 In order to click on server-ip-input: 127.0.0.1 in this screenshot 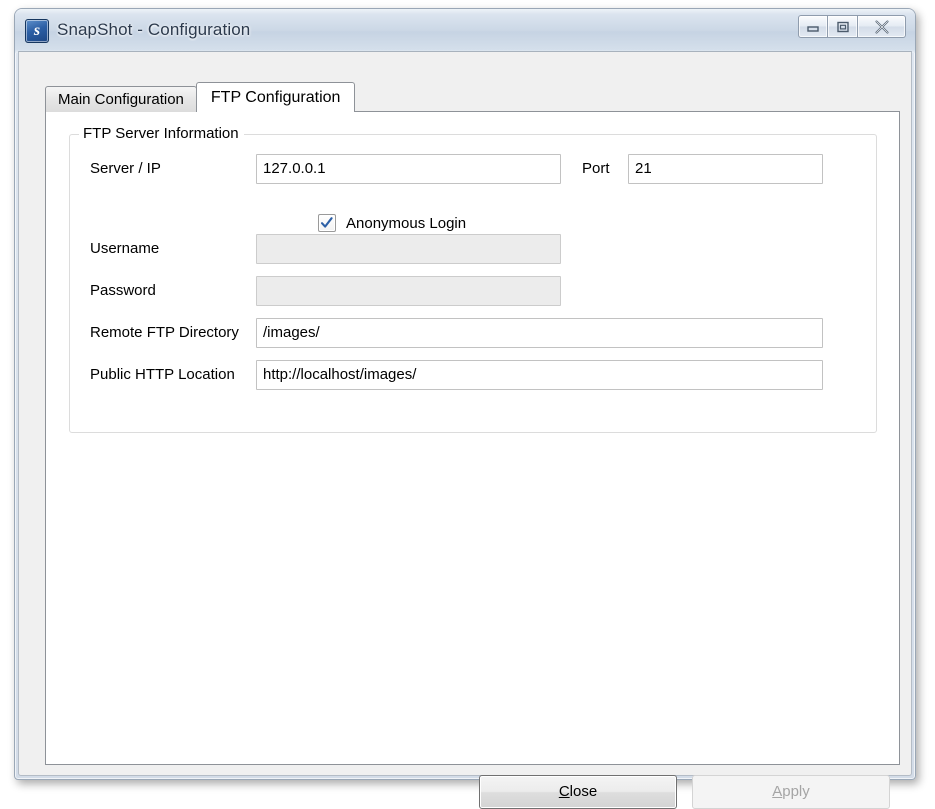, I will do `click(408, 169)`.